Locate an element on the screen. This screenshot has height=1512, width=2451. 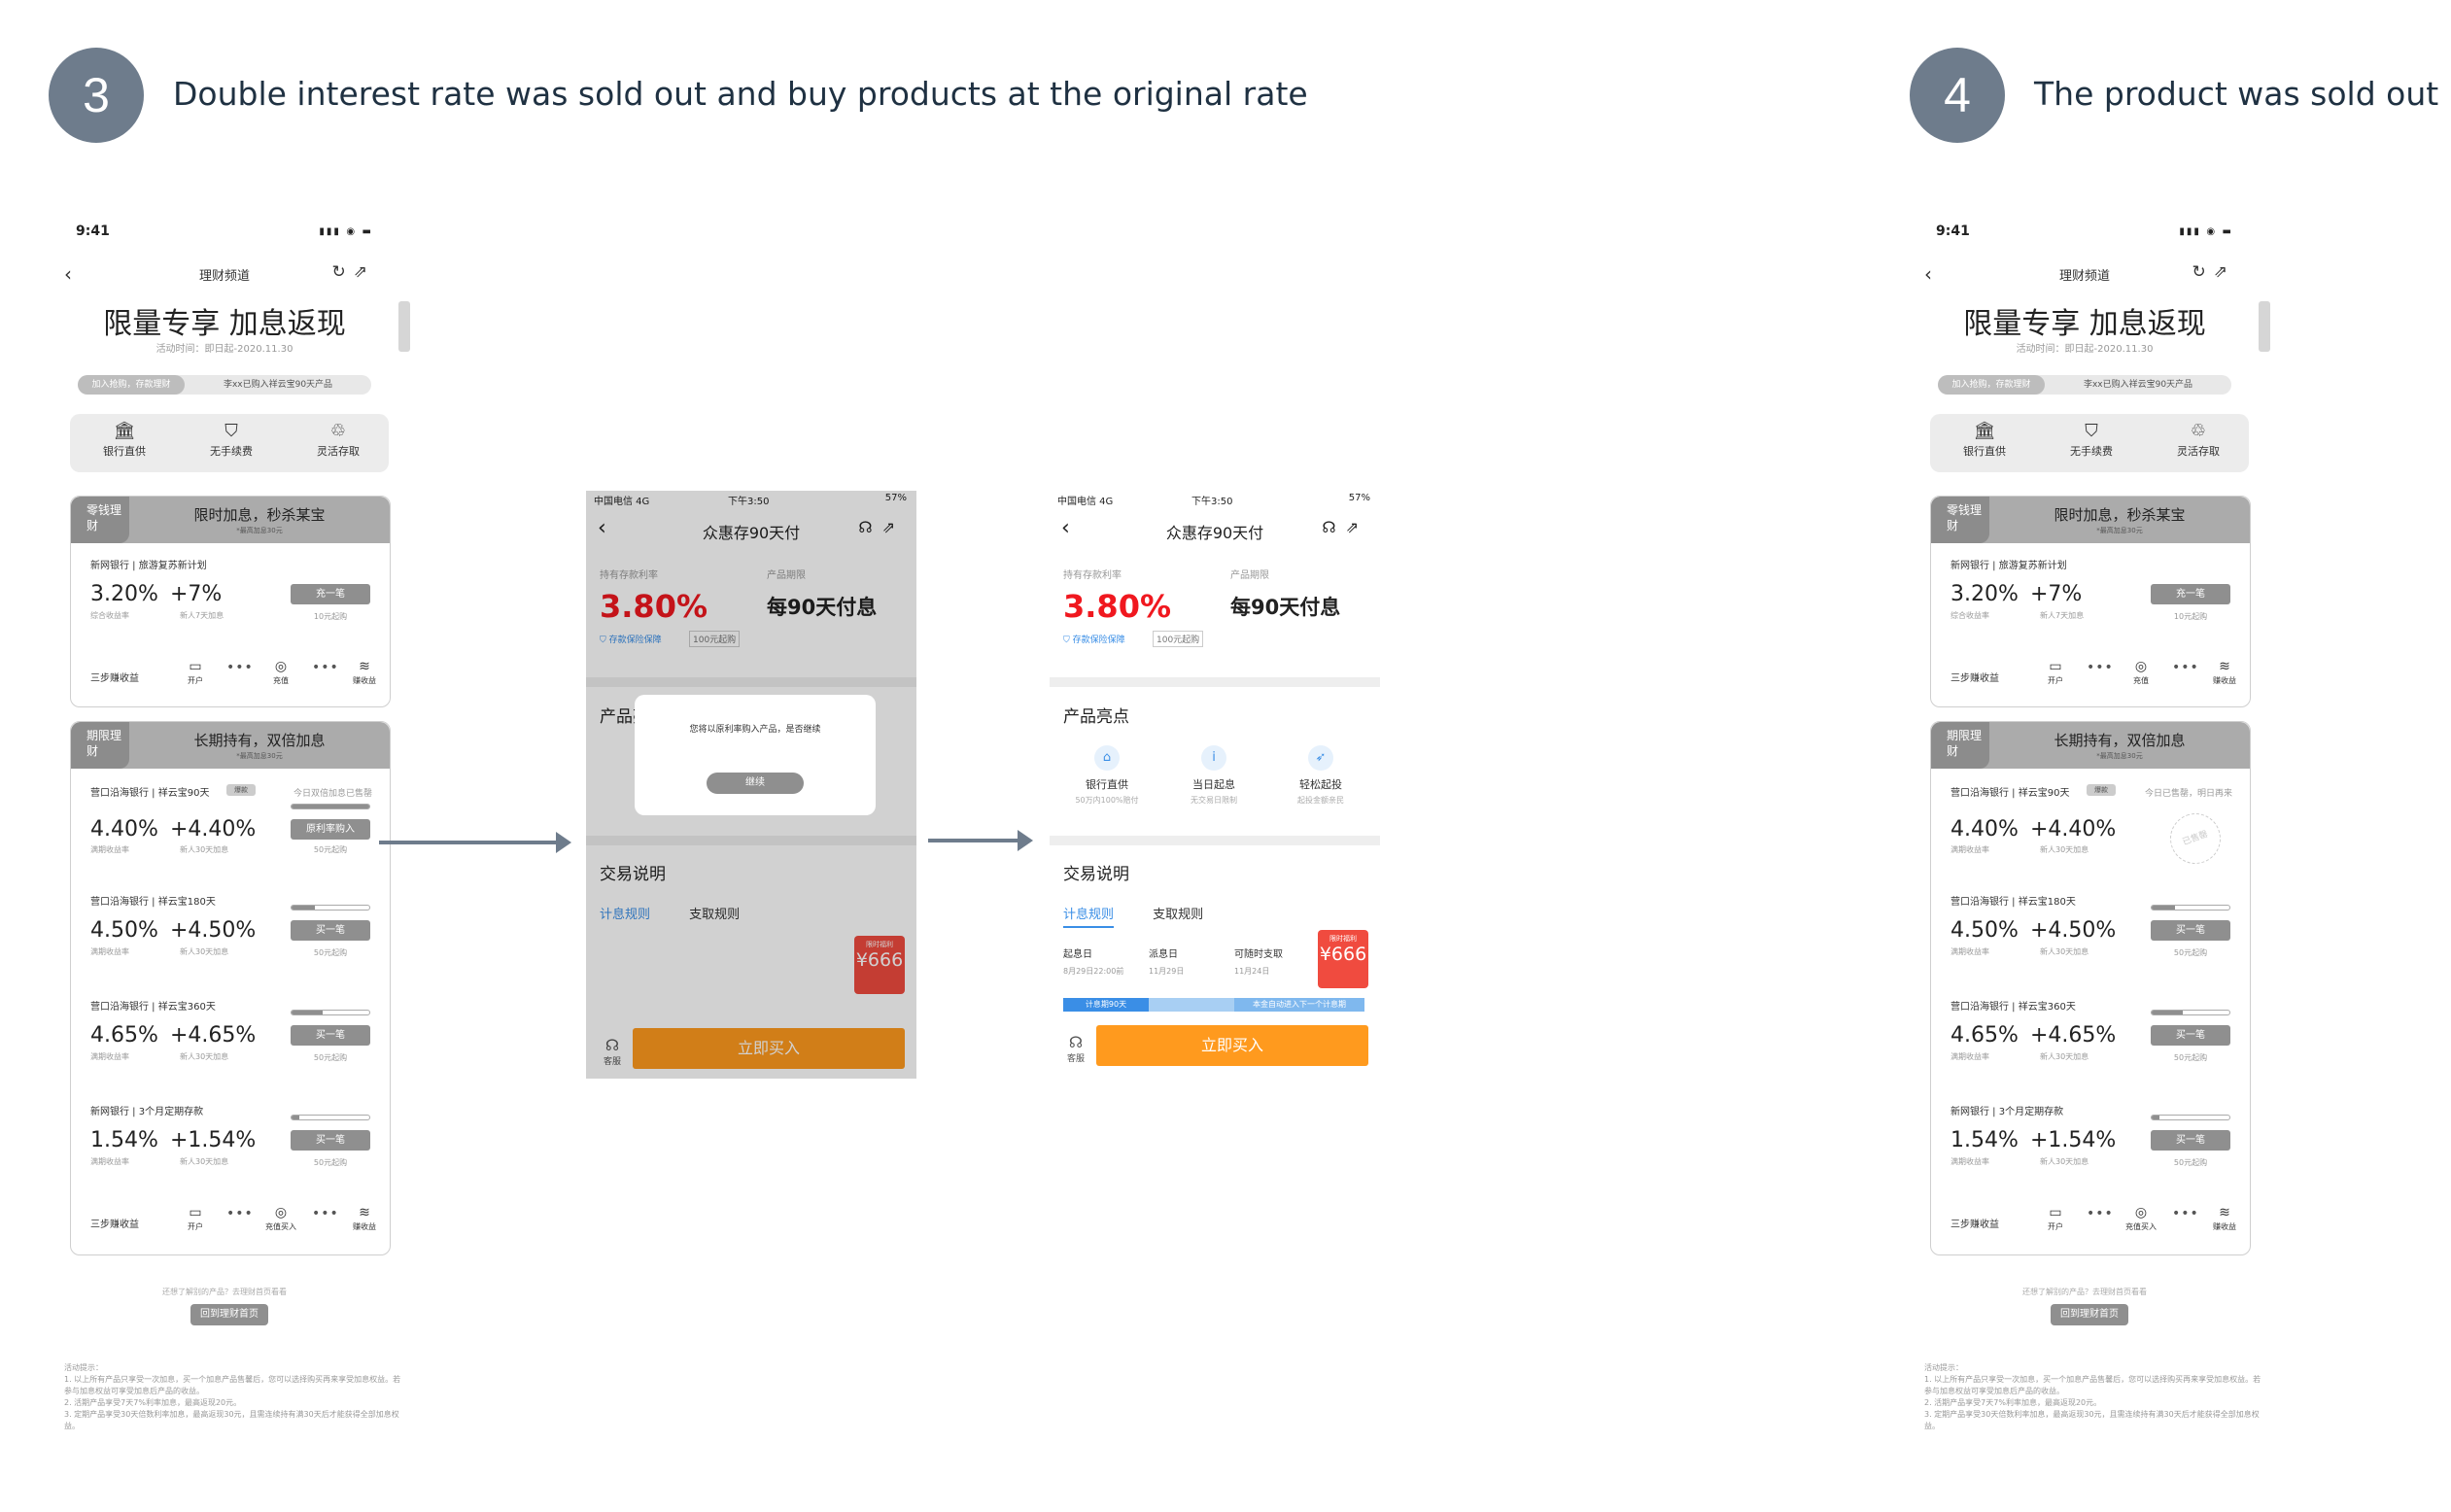
buy-original-rate-button: 原利率购入 is located at coordinates (330, 830).